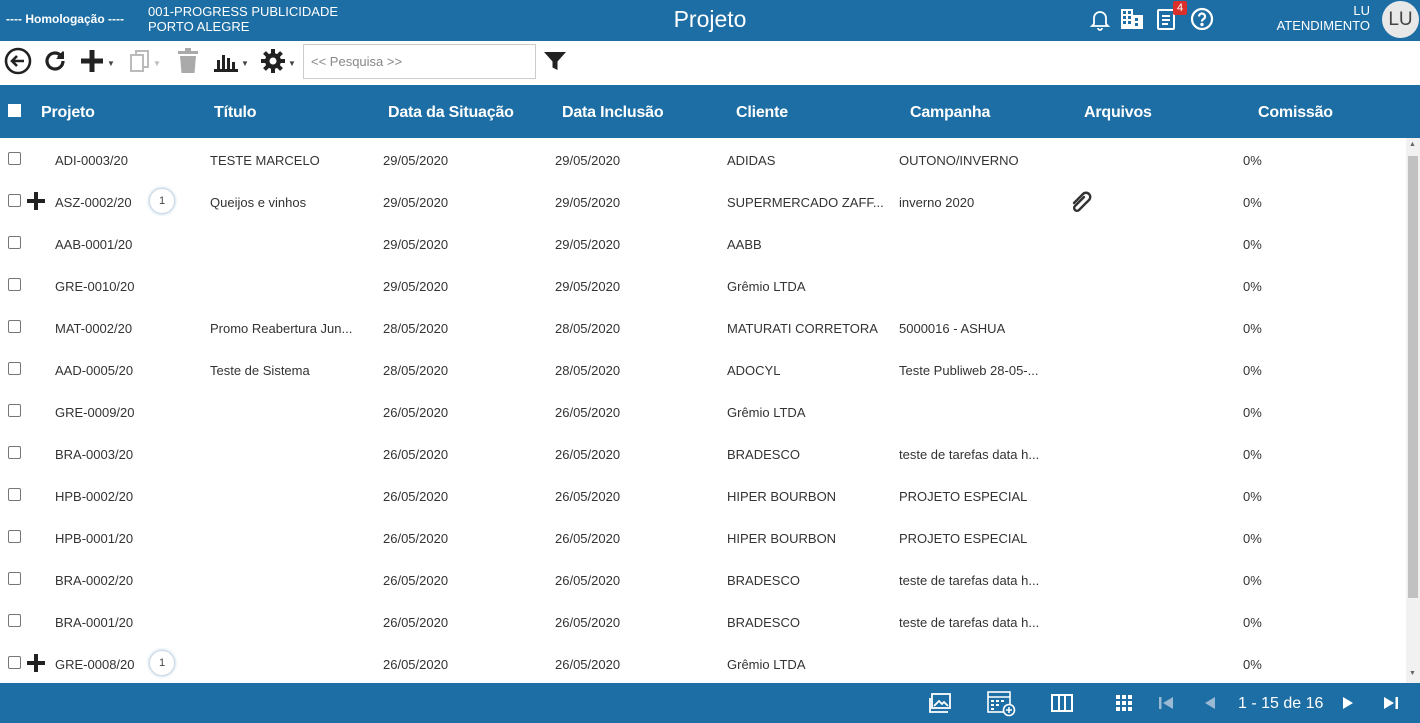  I want to click on grid-view-icon, so click(1124, 703).